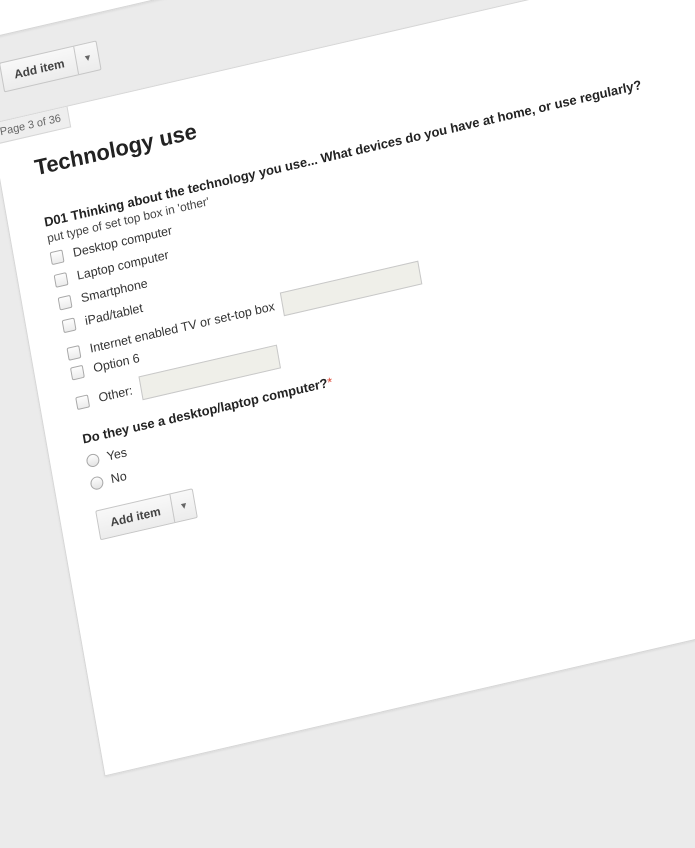  I want to click on option-label: No, so click(118, 477).